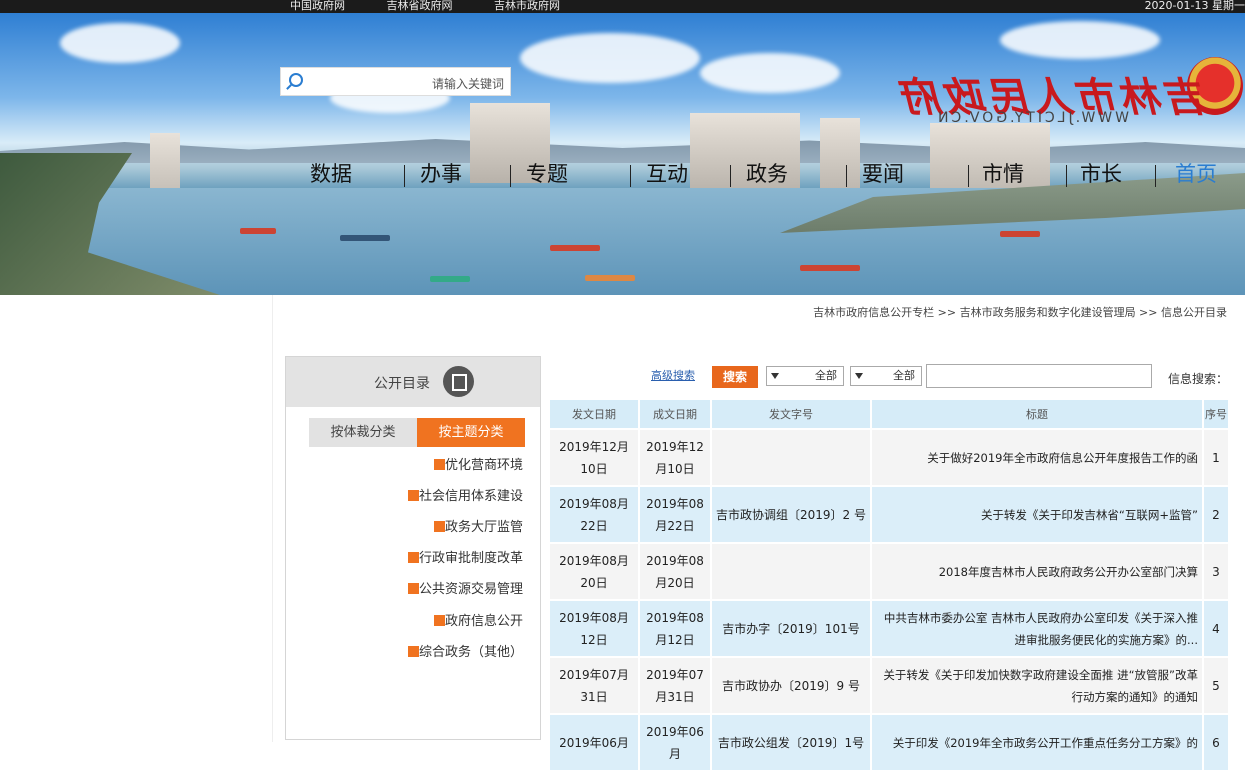  I want to click on col-doc-number: 发文字号, so click(791, 414).